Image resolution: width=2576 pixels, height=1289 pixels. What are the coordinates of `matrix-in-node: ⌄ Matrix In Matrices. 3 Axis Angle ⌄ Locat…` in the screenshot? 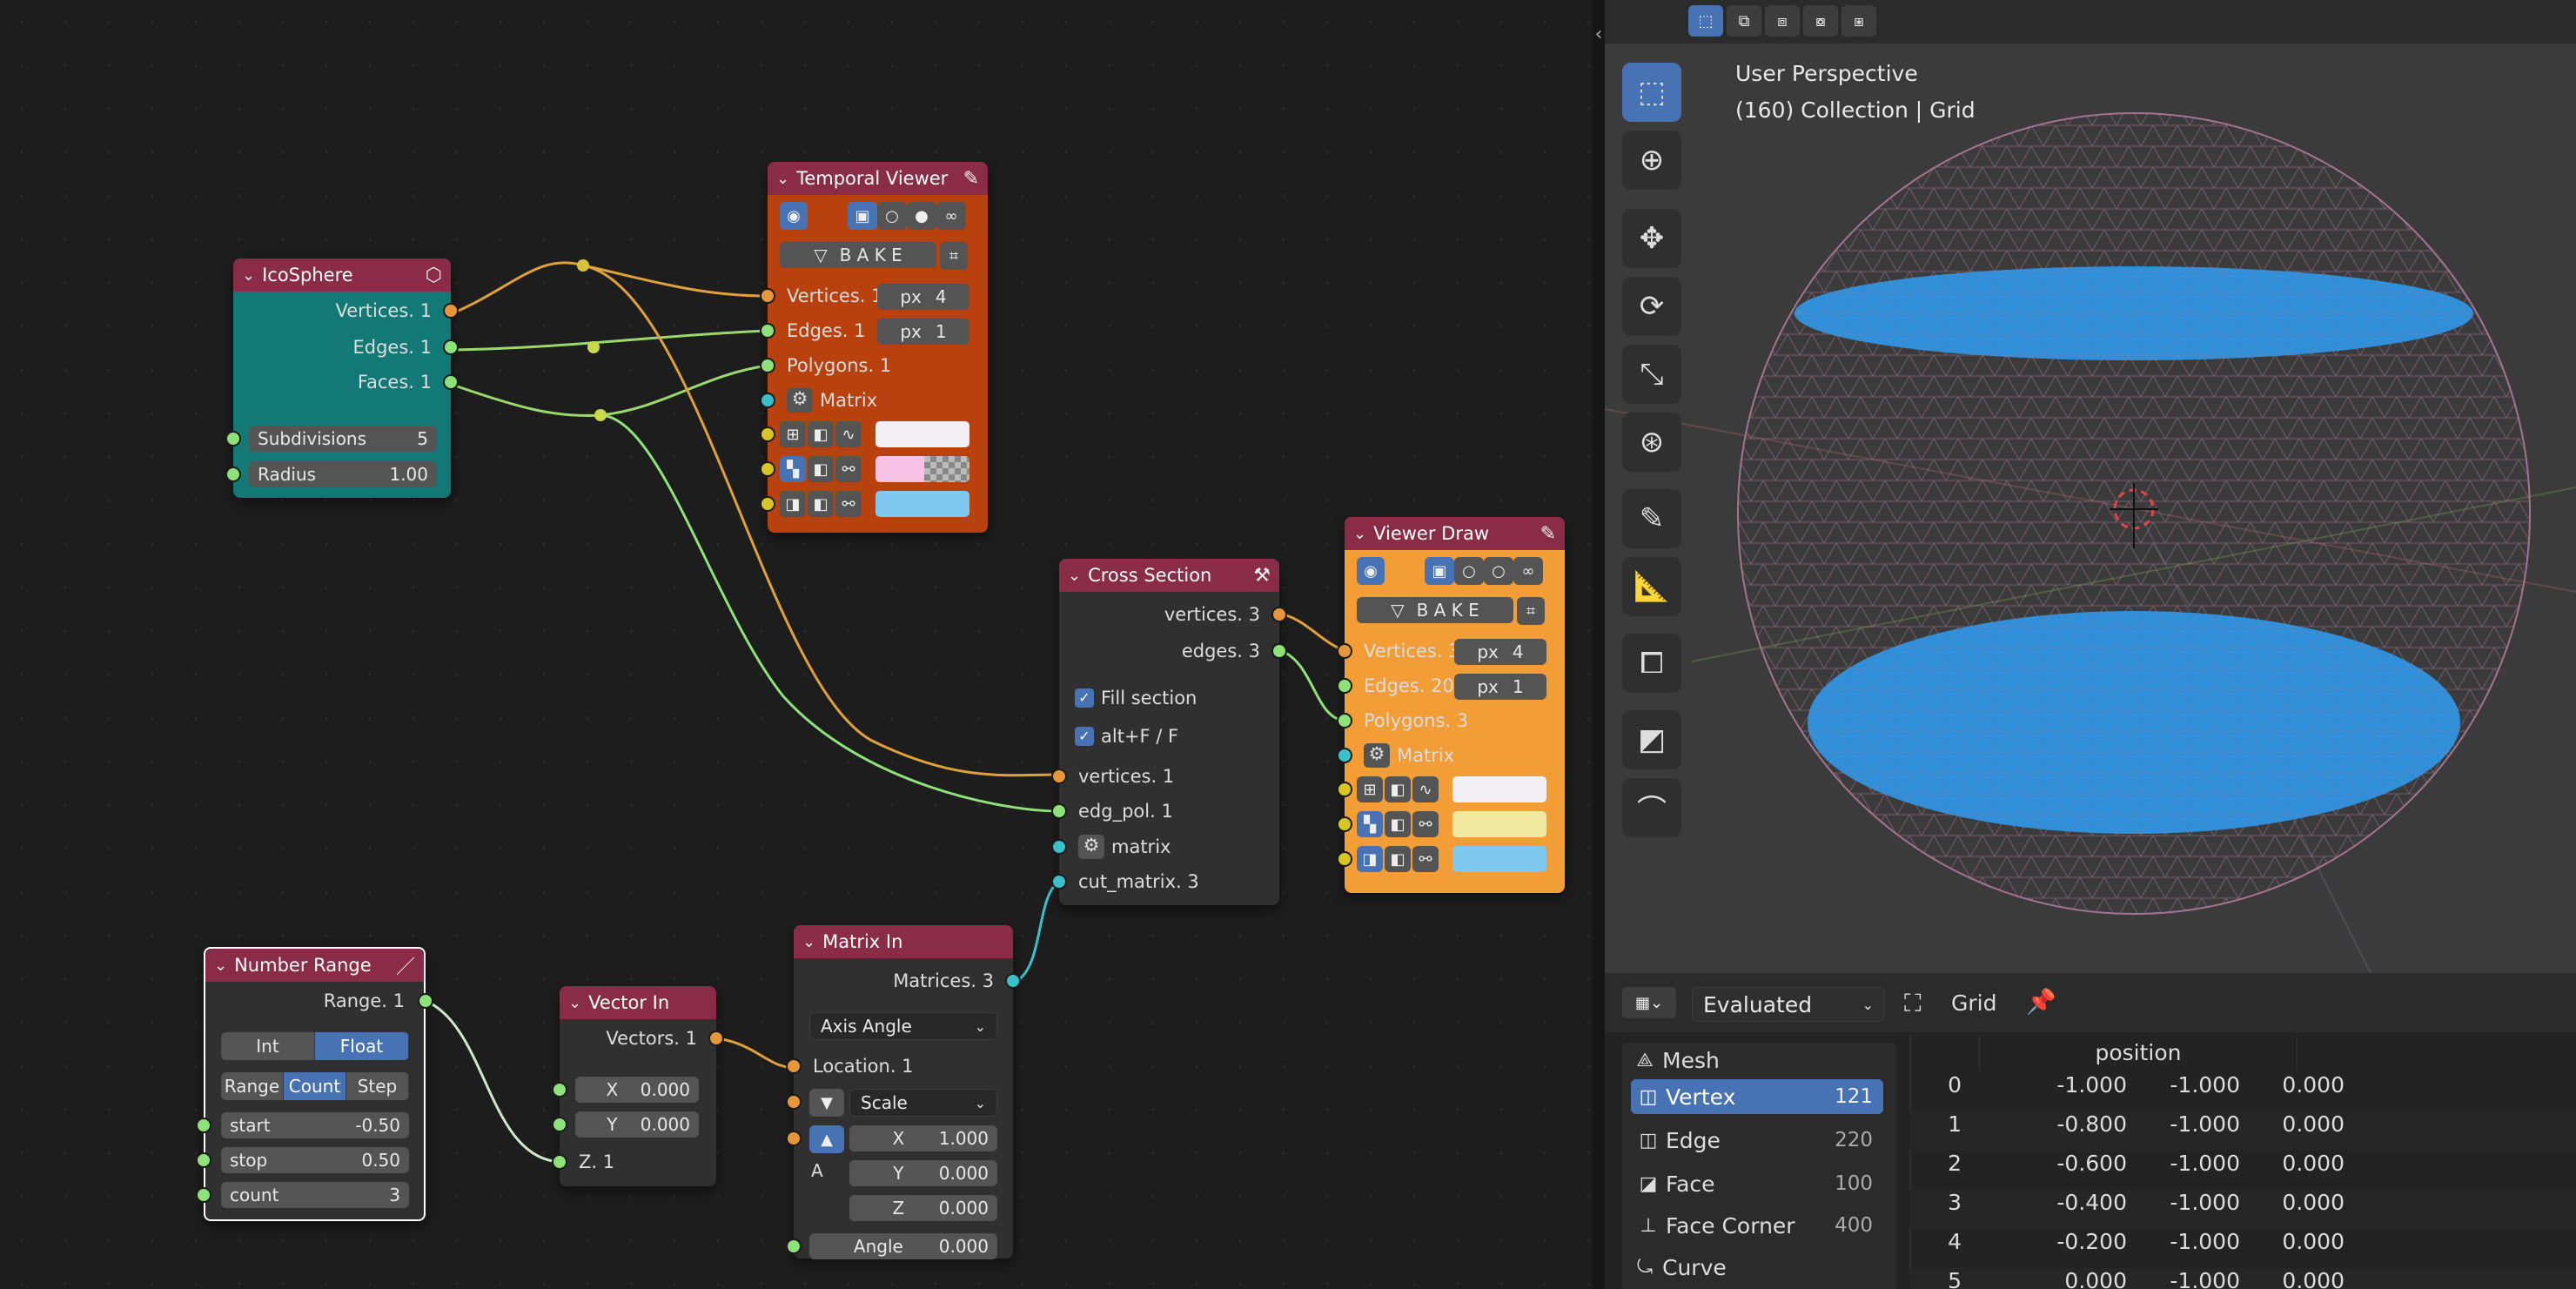 It's located at (903, 1092).